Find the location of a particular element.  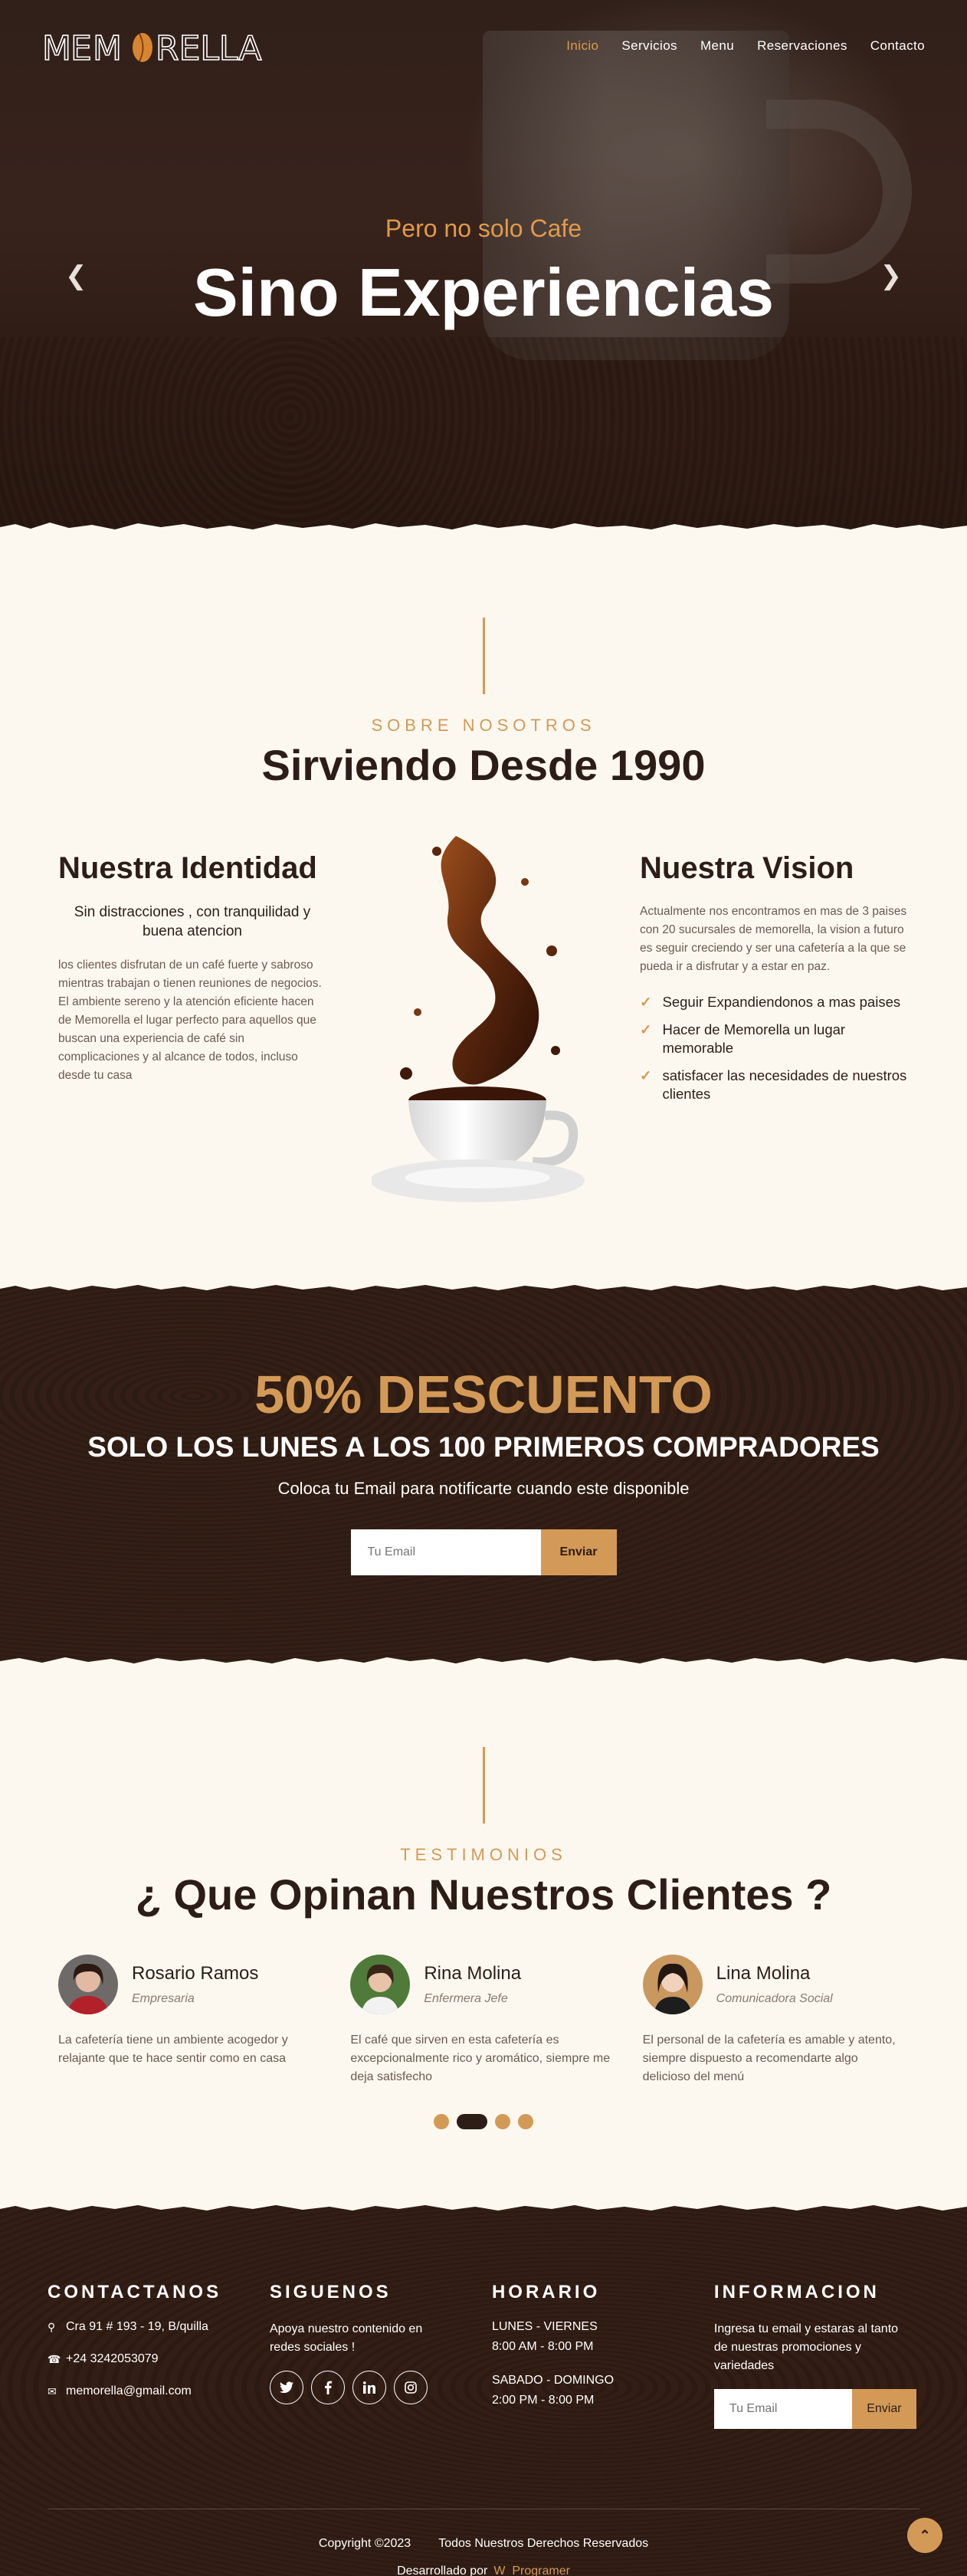

weekdays-label: LUNES - VIERNES is located at coordinates (544, 2326).